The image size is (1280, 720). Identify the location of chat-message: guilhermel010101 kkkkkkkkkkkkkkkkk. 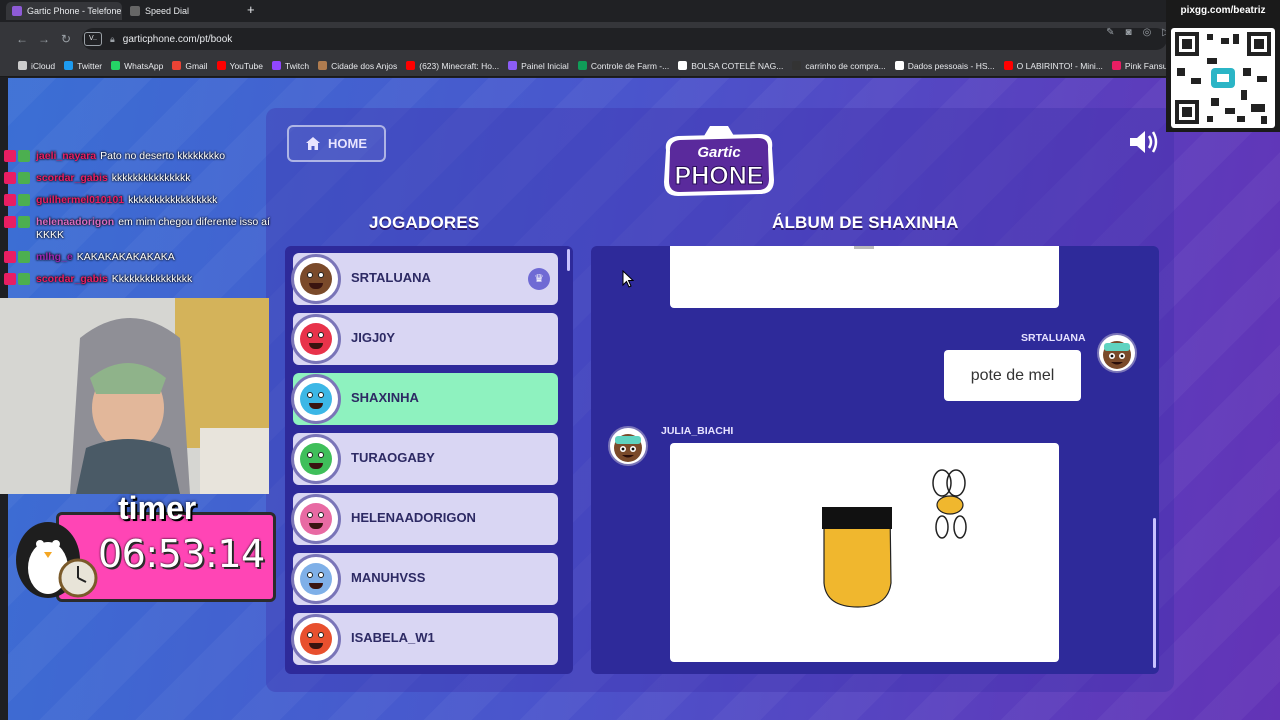
(137, 200).